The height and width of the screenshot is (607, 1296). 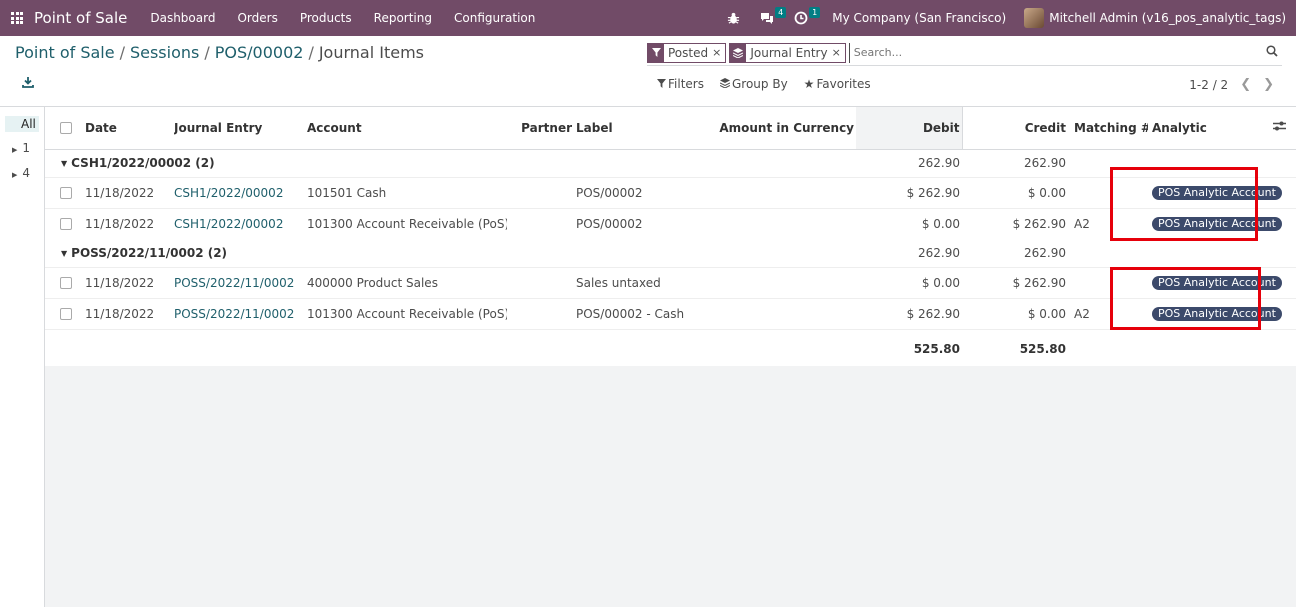 What do you see at coordinates (21, 148) in the screenshot?
I see `side-item-1: ▶ 1` at bounding box center [21, 148].